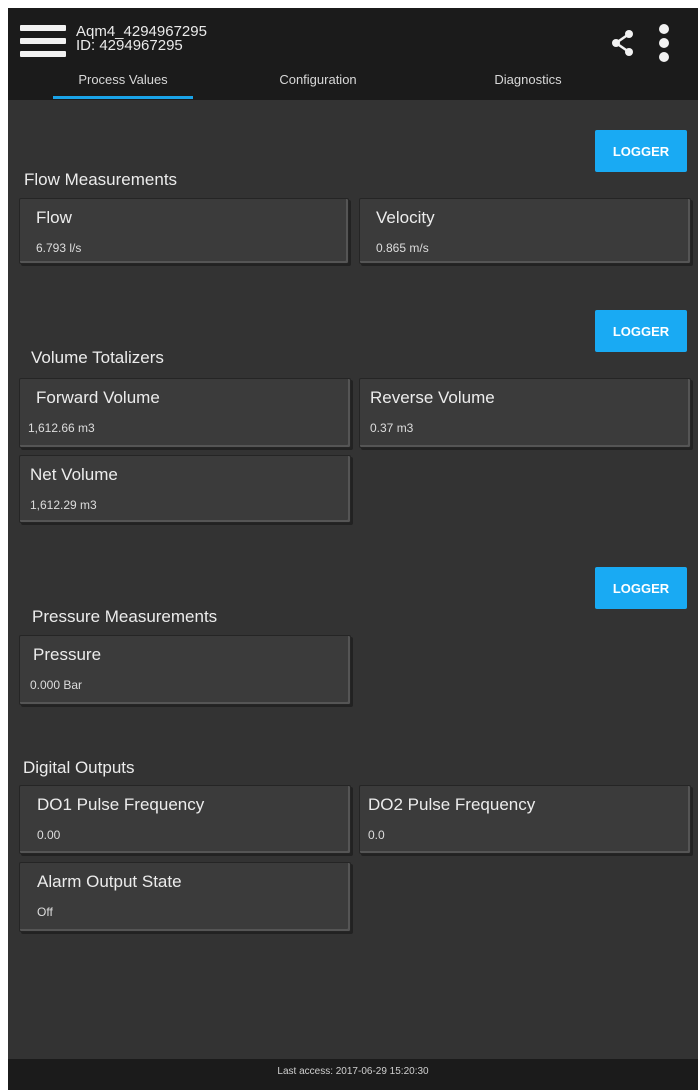 The image size is (700, 1090). I want to click on card-label: Pressure, so click(67, 654).